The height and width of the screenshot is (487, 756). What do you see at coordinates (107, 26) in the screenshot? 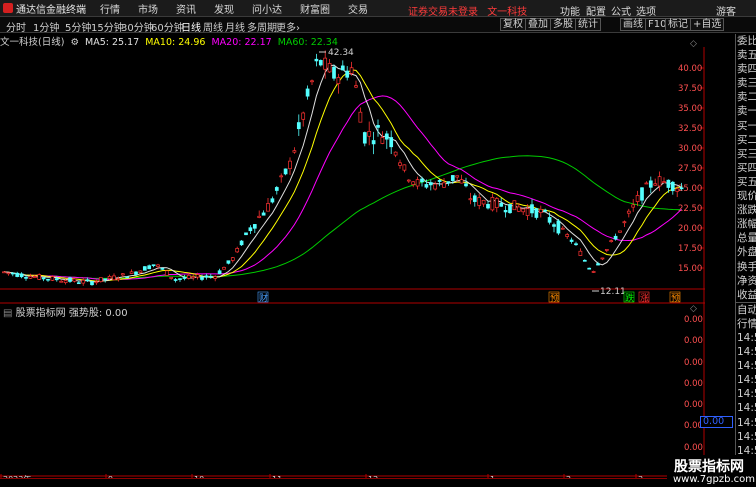
I see `tab-15min: 15分钟` at bounding box center [107, 26].